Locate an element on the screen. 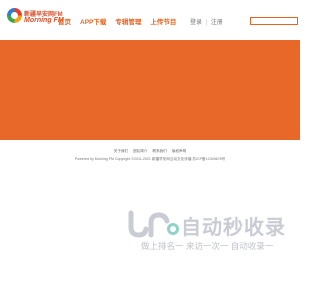  footer-link-team: 团队简介 is located at coordinates (140, 151).